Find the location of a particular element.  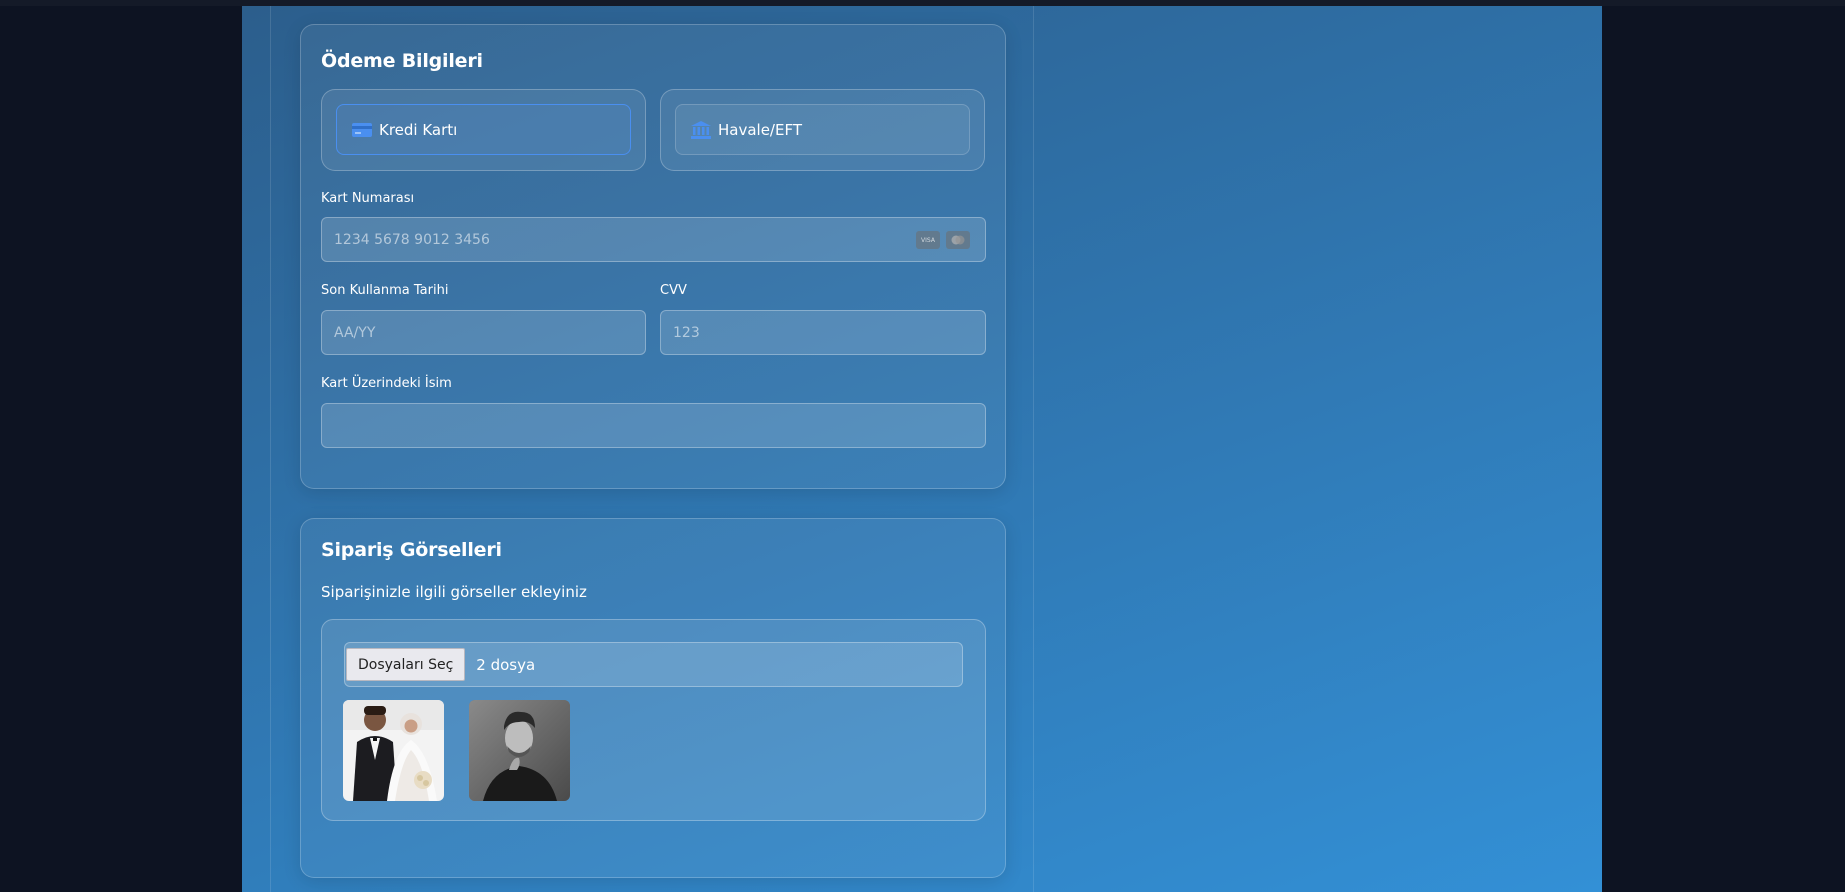

payment-method-label: Kredi Kartı is located at coordinates (418, 129).